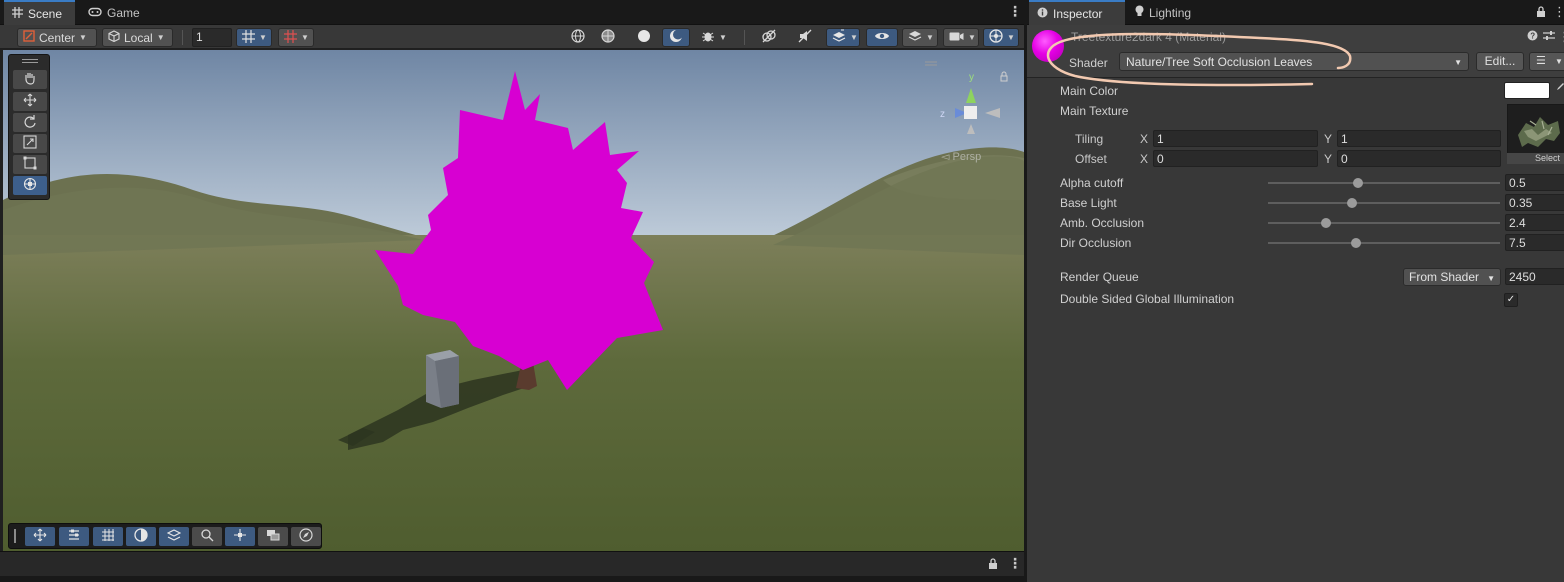  What do you see at coordinates (1452, 277) in the screenshot?
I see `render-queue-dropdown: From Shader ▼` at bounding box center [1452, 277].